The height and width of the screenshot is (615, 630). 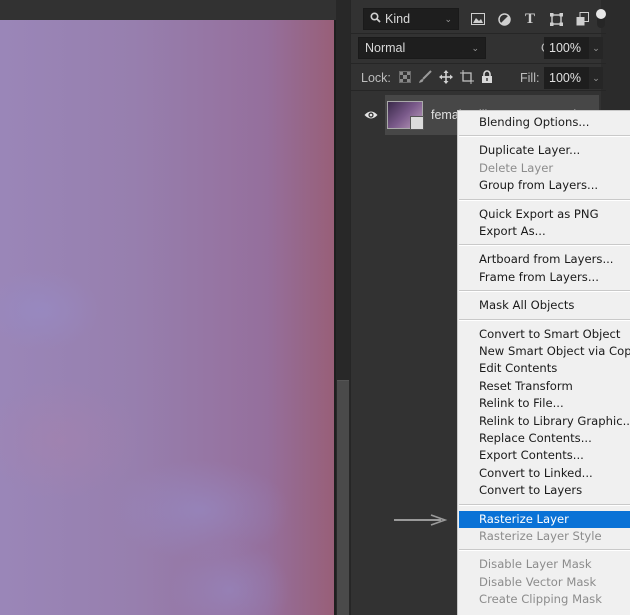 What do you see at coordinates (582, 19) in the screenshot?
I see `smart-object-filter-icon` at bounding box center [582, 19].